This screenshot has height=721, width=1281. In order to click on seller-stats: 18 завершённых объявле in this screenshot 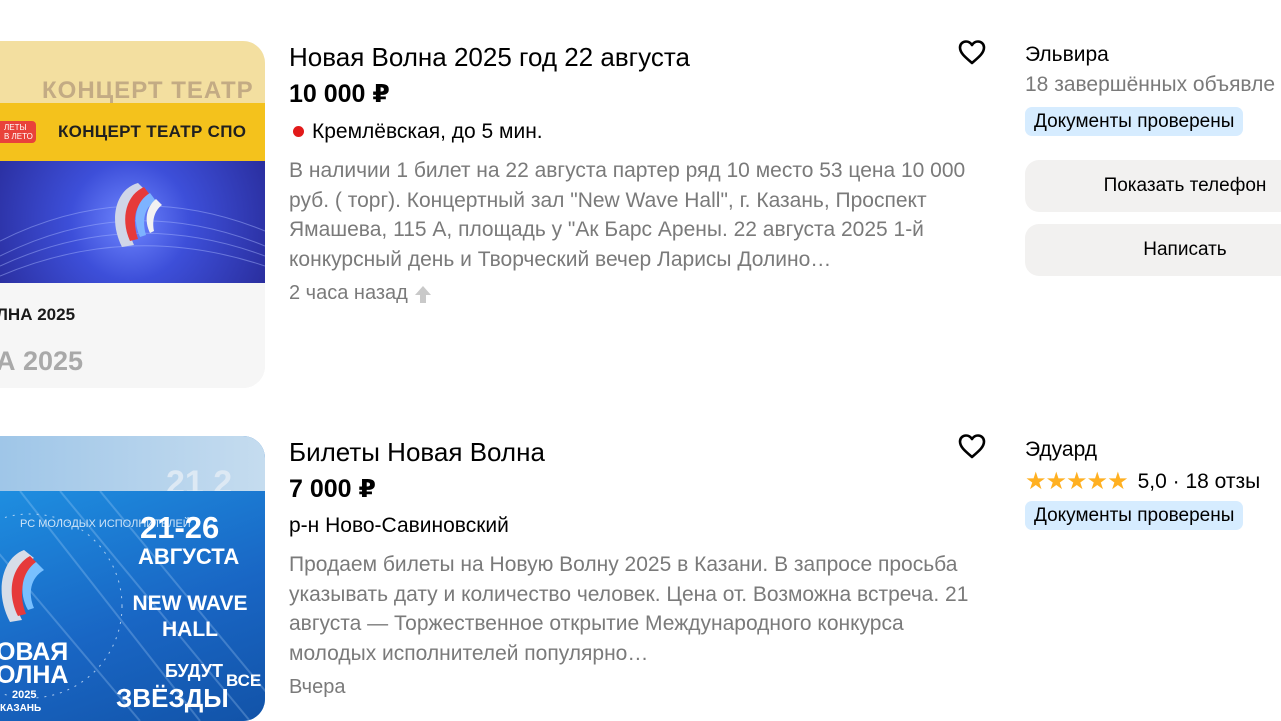, I will do `click(1150, 84)`.